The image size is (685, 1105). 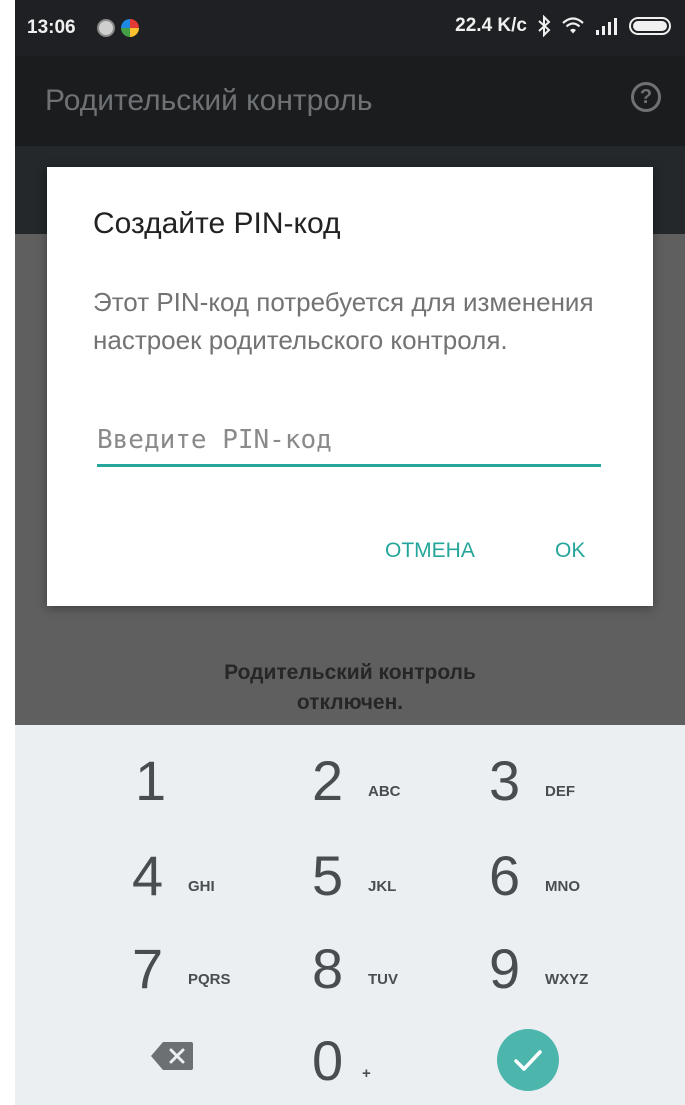 I want to click on key-5: 5 JKL, so click(x=390, y=885).